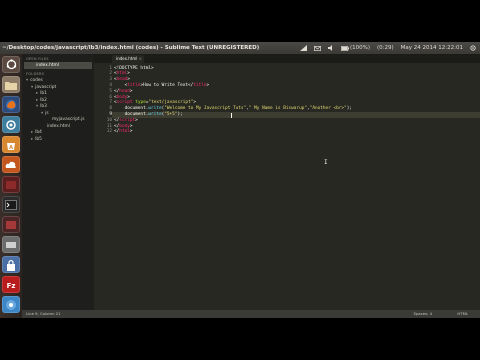  I want to click on datetime-label: May 24 2014 12:22:01, so click(431, 48).